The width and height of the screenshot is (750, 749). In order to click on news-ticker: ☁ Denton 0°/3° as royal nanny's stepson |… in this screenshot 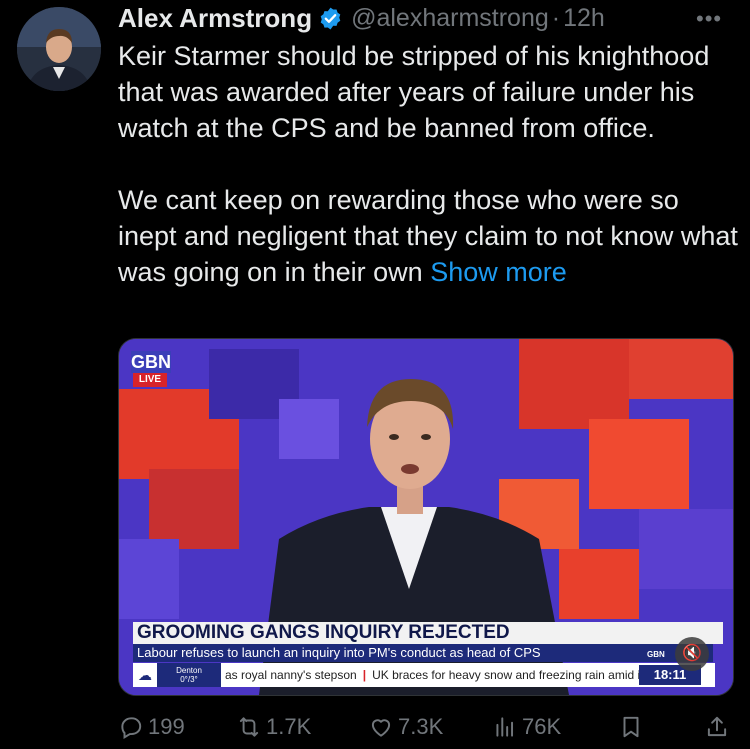, I will do `click(424, 675)`.